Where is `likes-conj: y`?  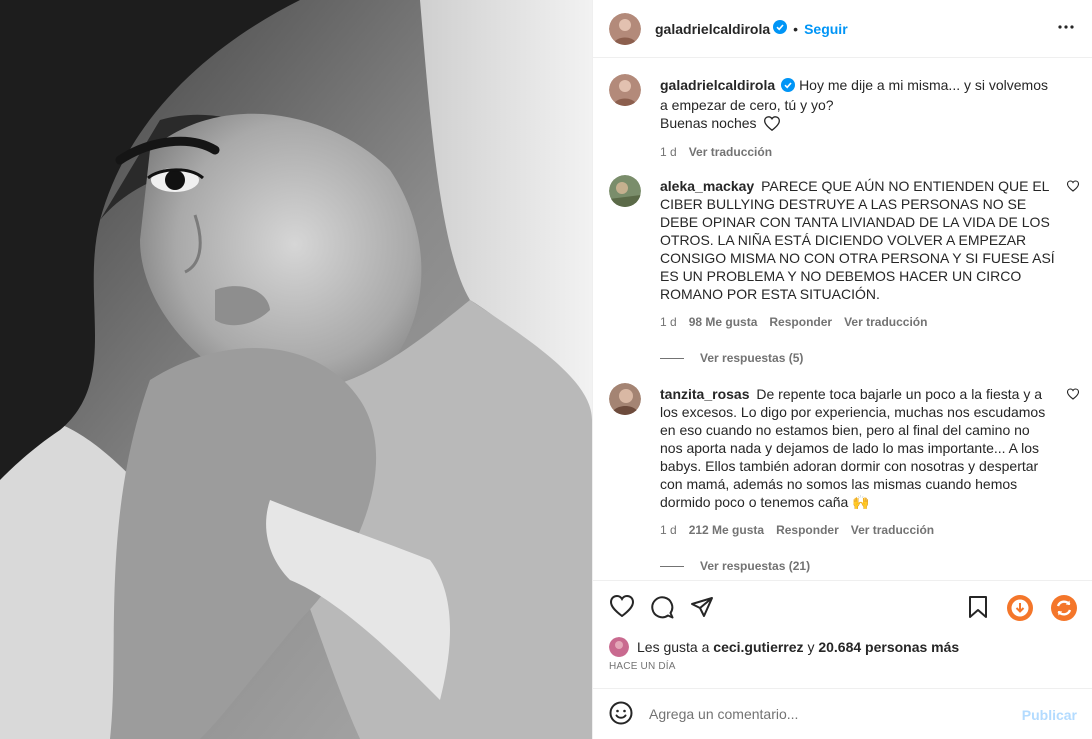 likes-conj: y is located at coordinates (811, 647).